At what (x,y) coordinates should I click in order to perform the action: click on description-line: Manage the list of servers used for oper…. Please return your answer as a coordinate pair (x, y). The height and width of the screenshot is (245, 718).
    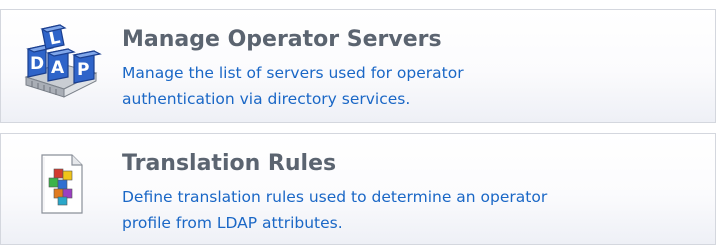
    Looking at the image, I should click on (293, 73).